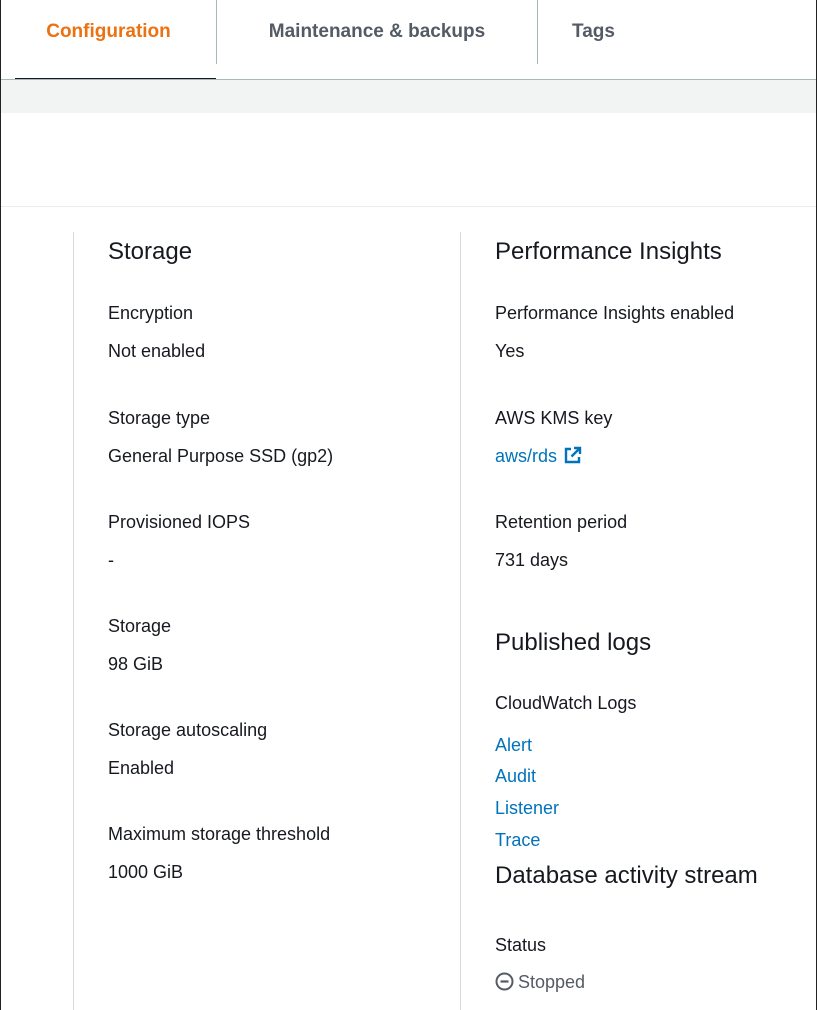 The height and width of the screenshot is (1010, 817). Describe the element at coordinates (179, 522) in the screenshot. I see `provisioned-iops-label: Provisioned IOPS` at that location.